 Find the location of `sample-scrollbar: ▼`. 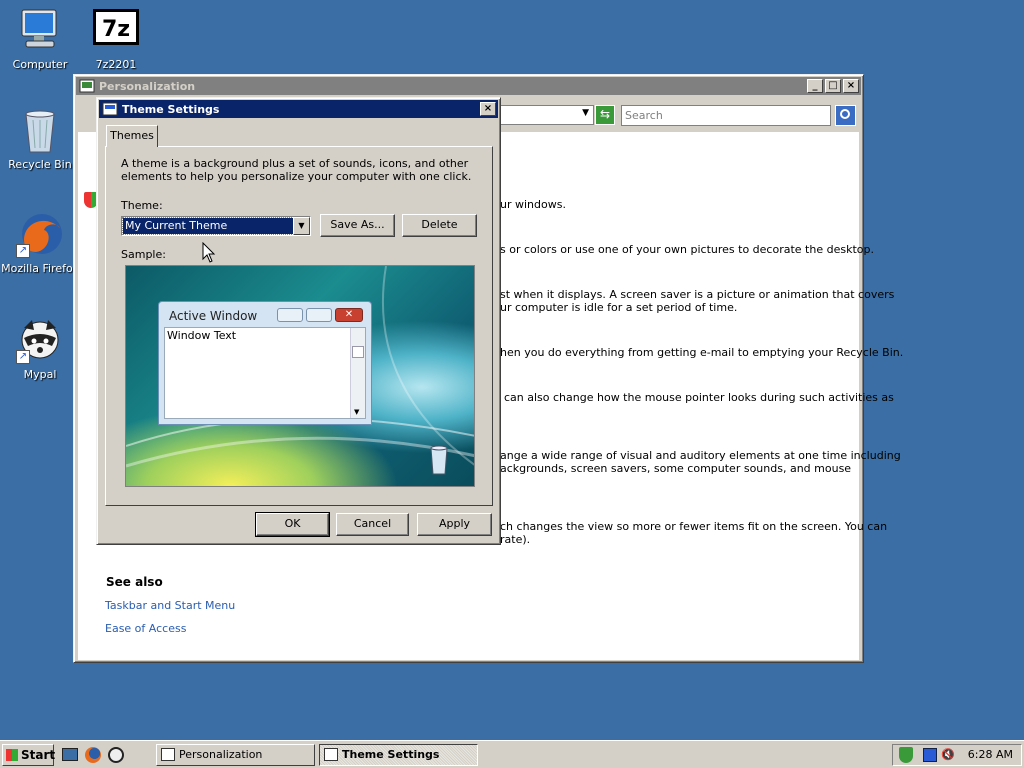

sample-scrollbar: ▼ is located at coordinates (357, 373).